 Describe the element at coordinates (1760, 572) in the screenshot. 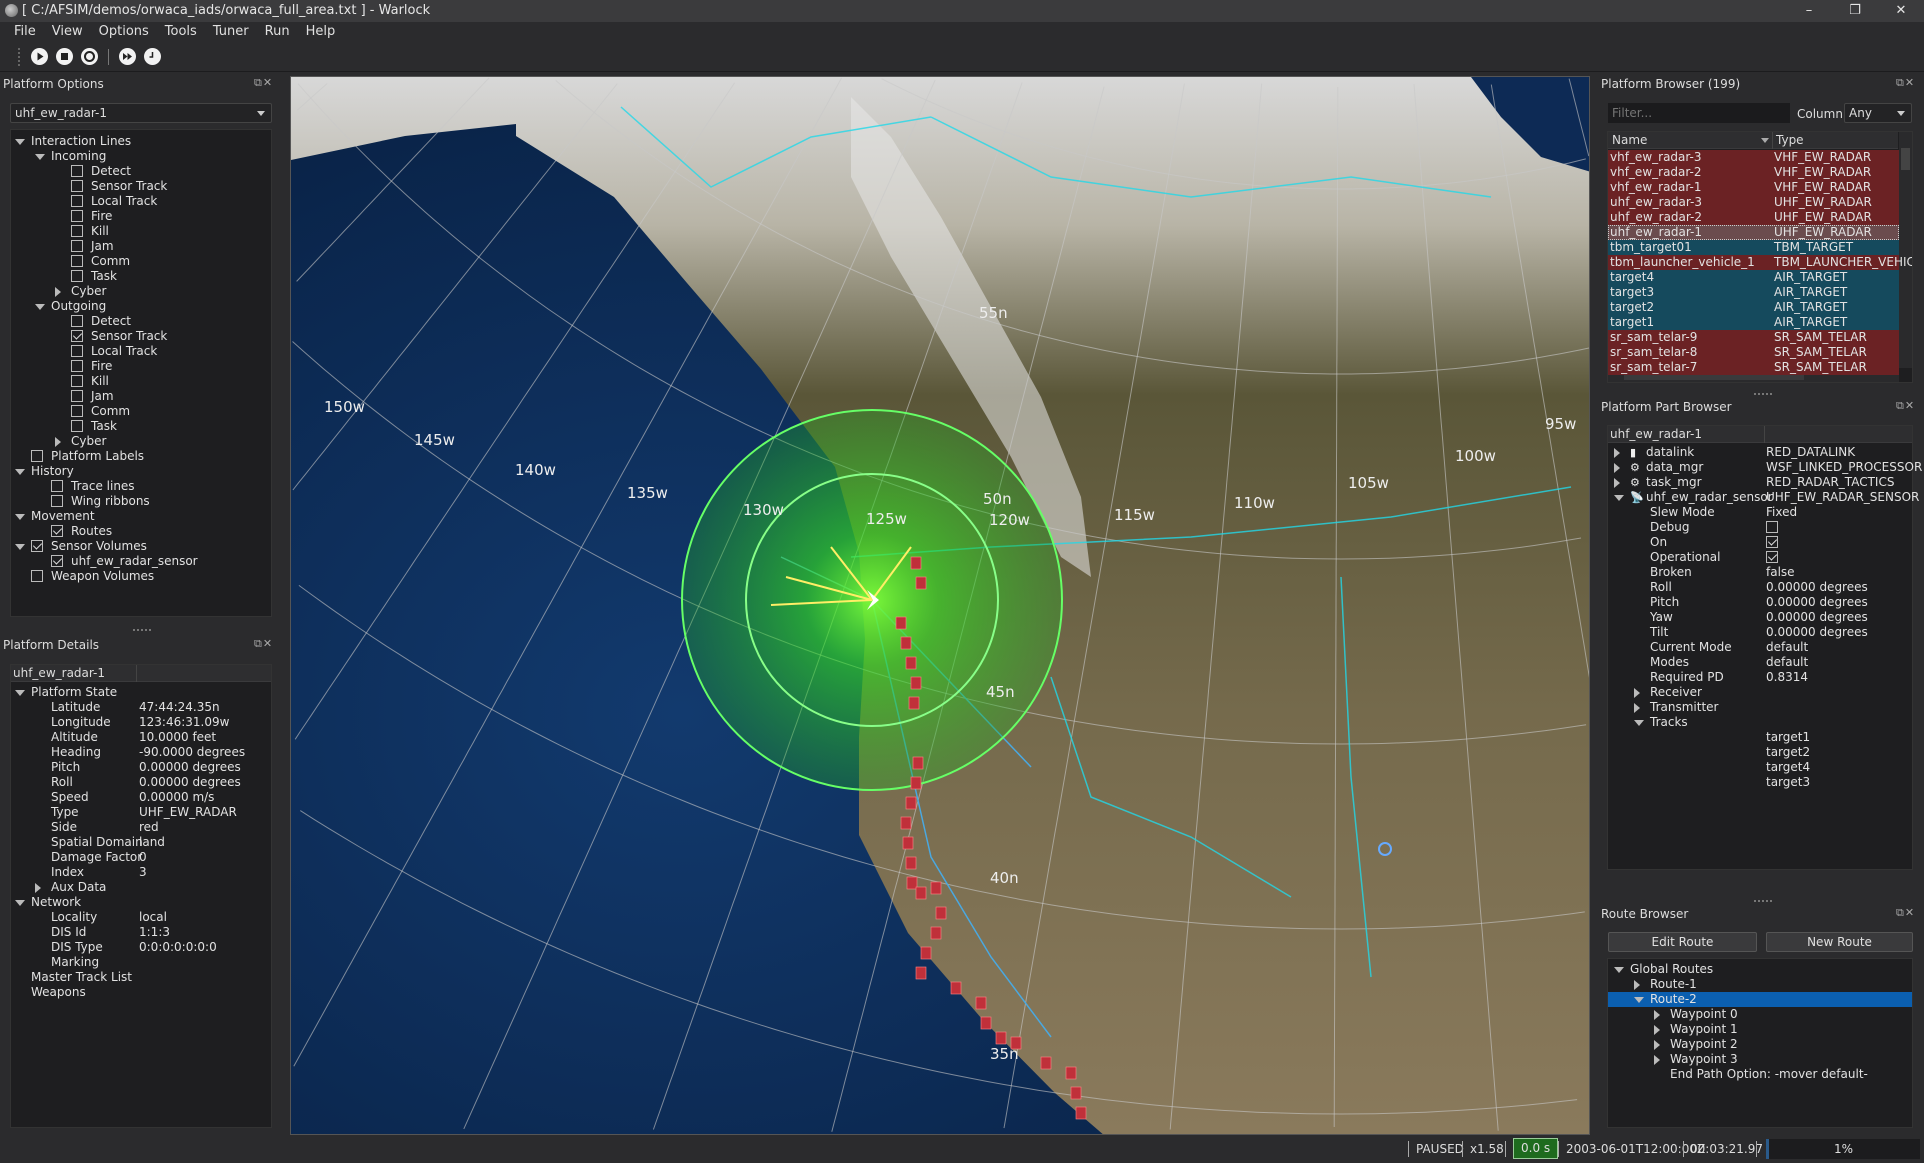

I see `tree-row: Broken false` at that location.